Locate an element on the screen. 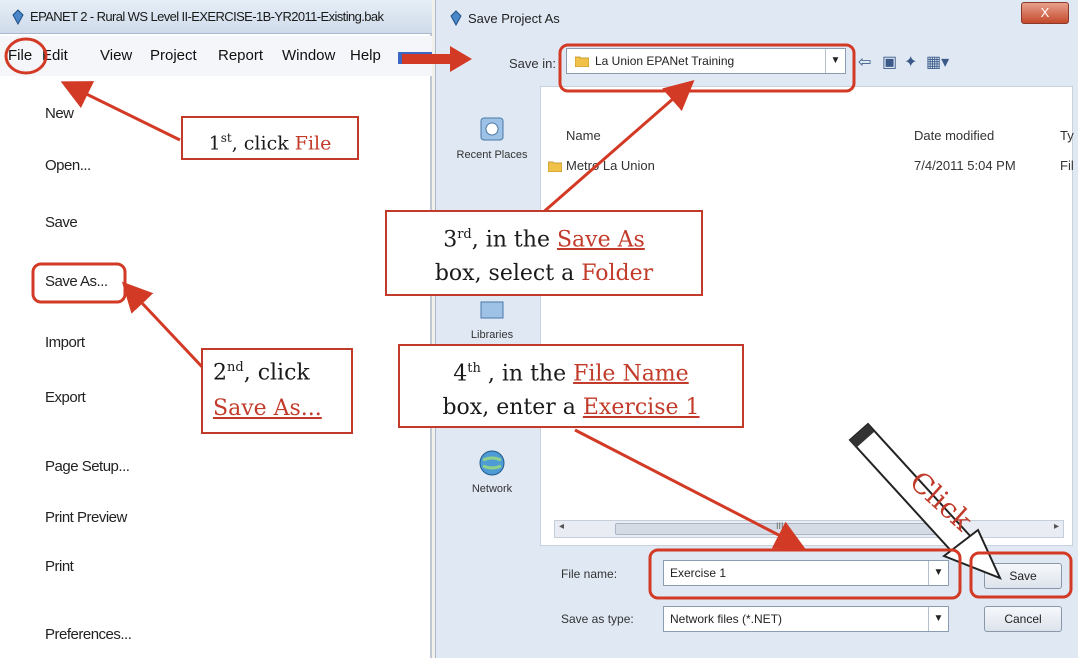 The width and height of the screenshot is (1078, 658). save-in-combobox: La Union EPANet Training ▼ is located at coordinates (706, 61).